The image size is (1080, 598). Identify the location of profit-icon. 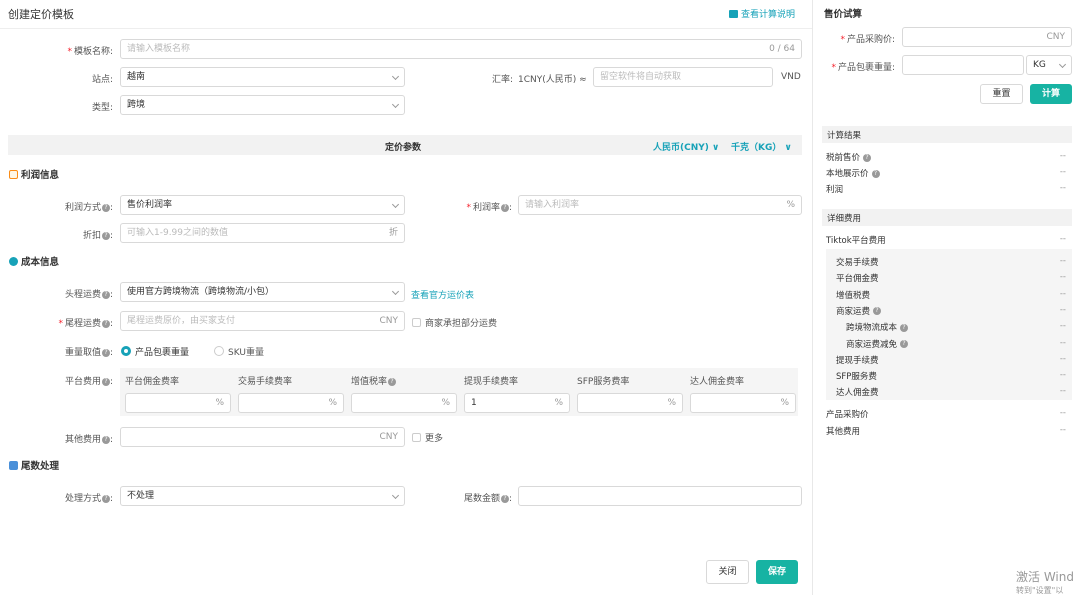
(13, 174).